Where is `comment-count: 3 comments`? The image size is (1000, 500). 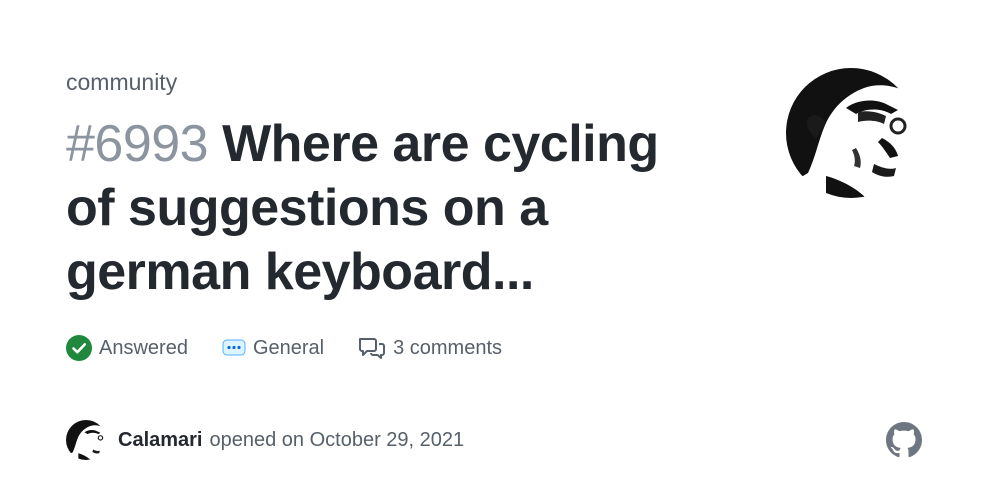 comment-count: 3 comments is located at coordinates (430, 348).